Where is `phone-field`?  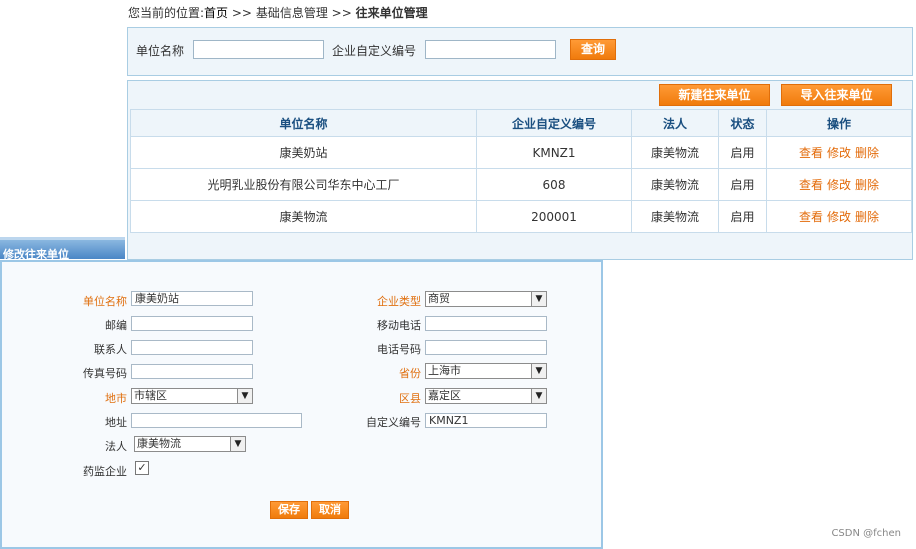
phone-field is located at coordinates (486, 347).